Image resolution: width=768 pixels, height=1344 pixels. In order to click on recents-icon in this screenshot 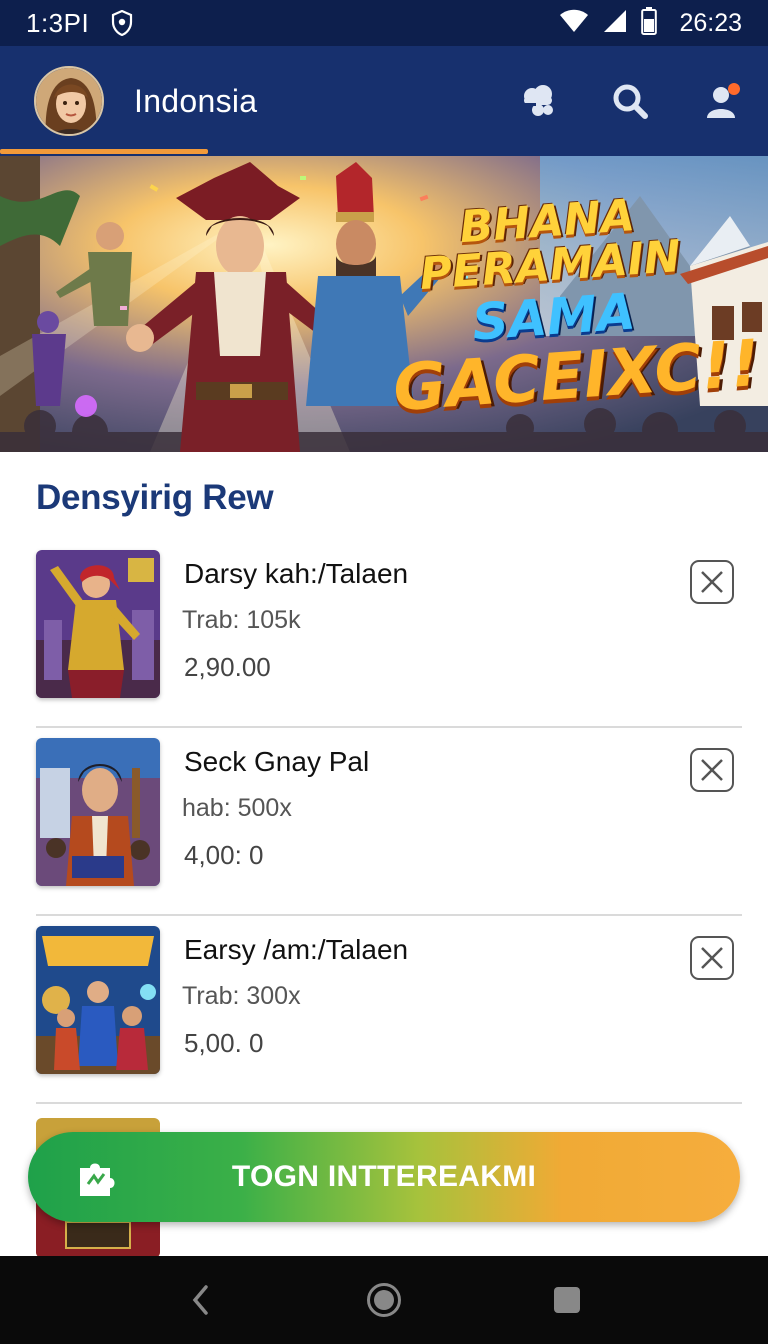, I will do `click(567, 1300)`.